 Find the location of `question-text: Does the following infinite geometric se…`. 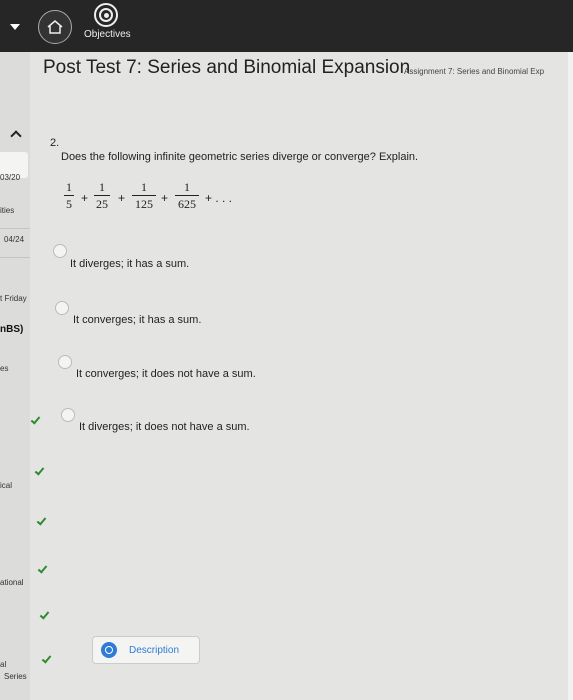

question-text: Does the following infinite geometric se… is located at coordinates (240, 157).